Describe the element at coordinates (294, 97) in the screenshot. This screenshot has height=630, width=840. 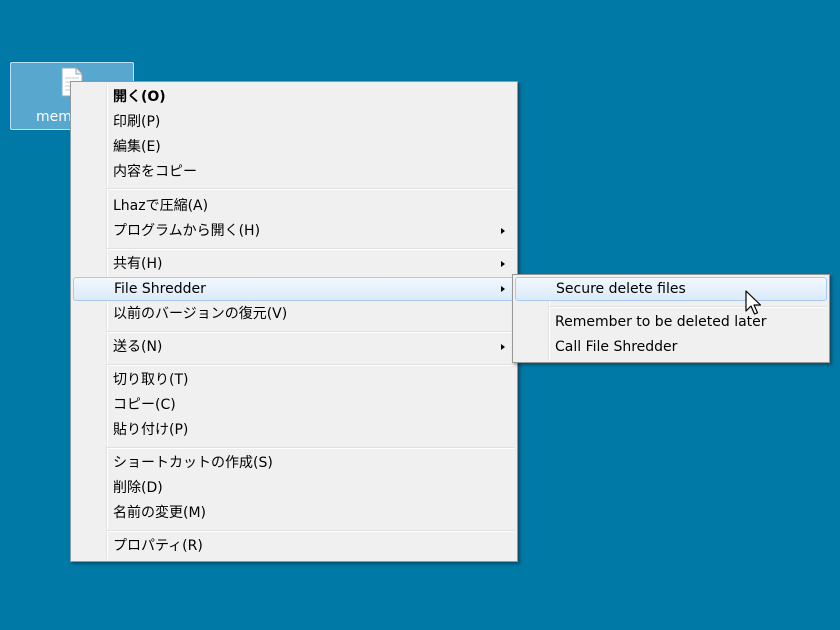
I see `menu-item-open: 開く(O)` at that location.